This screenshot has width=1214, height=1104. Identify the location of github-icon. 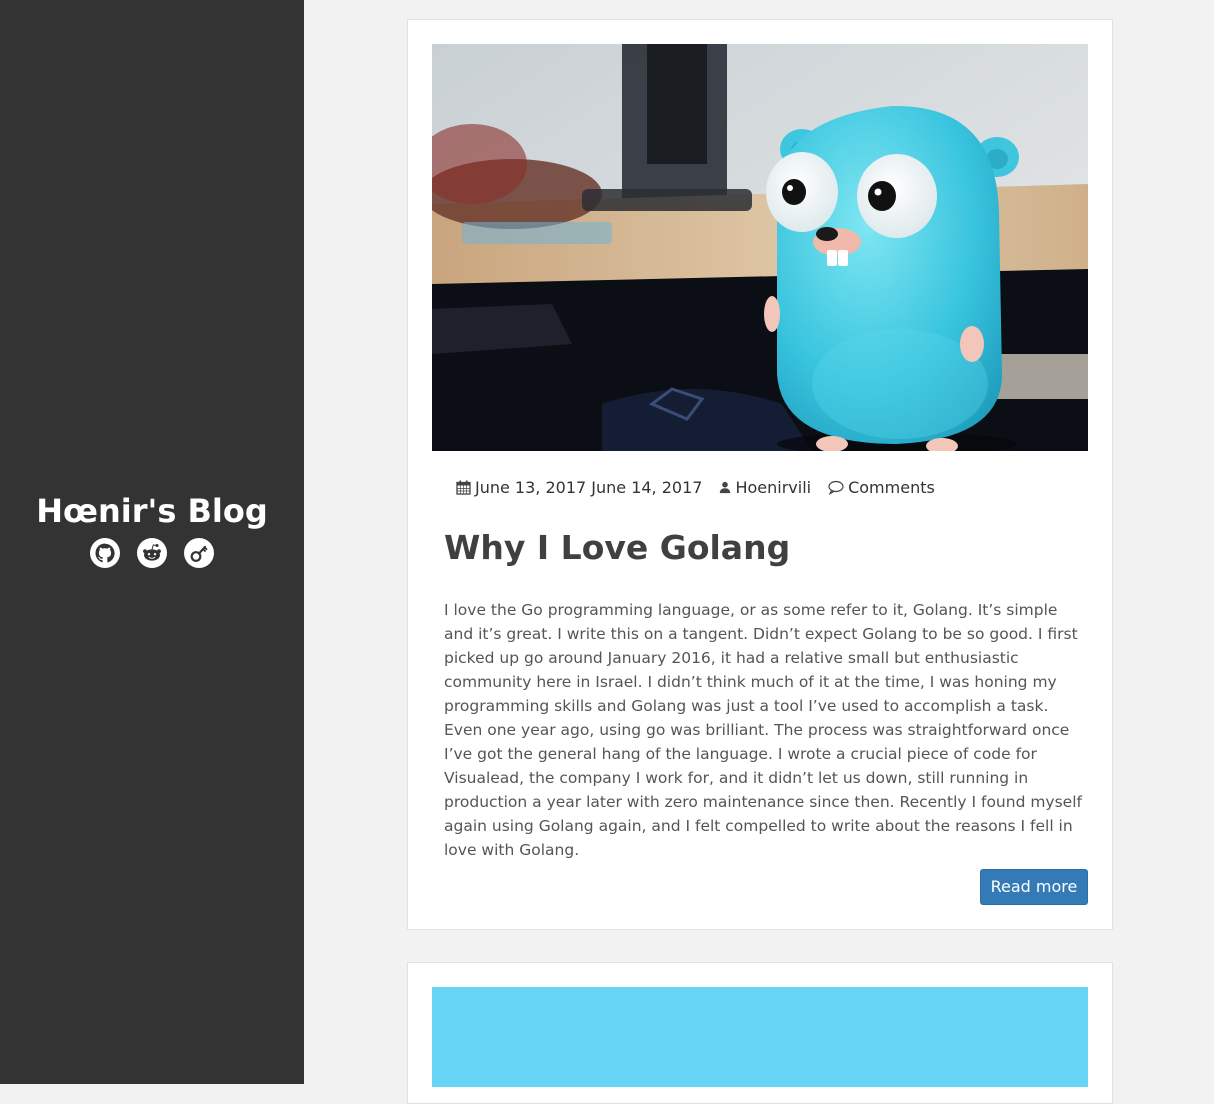
(105, 553).